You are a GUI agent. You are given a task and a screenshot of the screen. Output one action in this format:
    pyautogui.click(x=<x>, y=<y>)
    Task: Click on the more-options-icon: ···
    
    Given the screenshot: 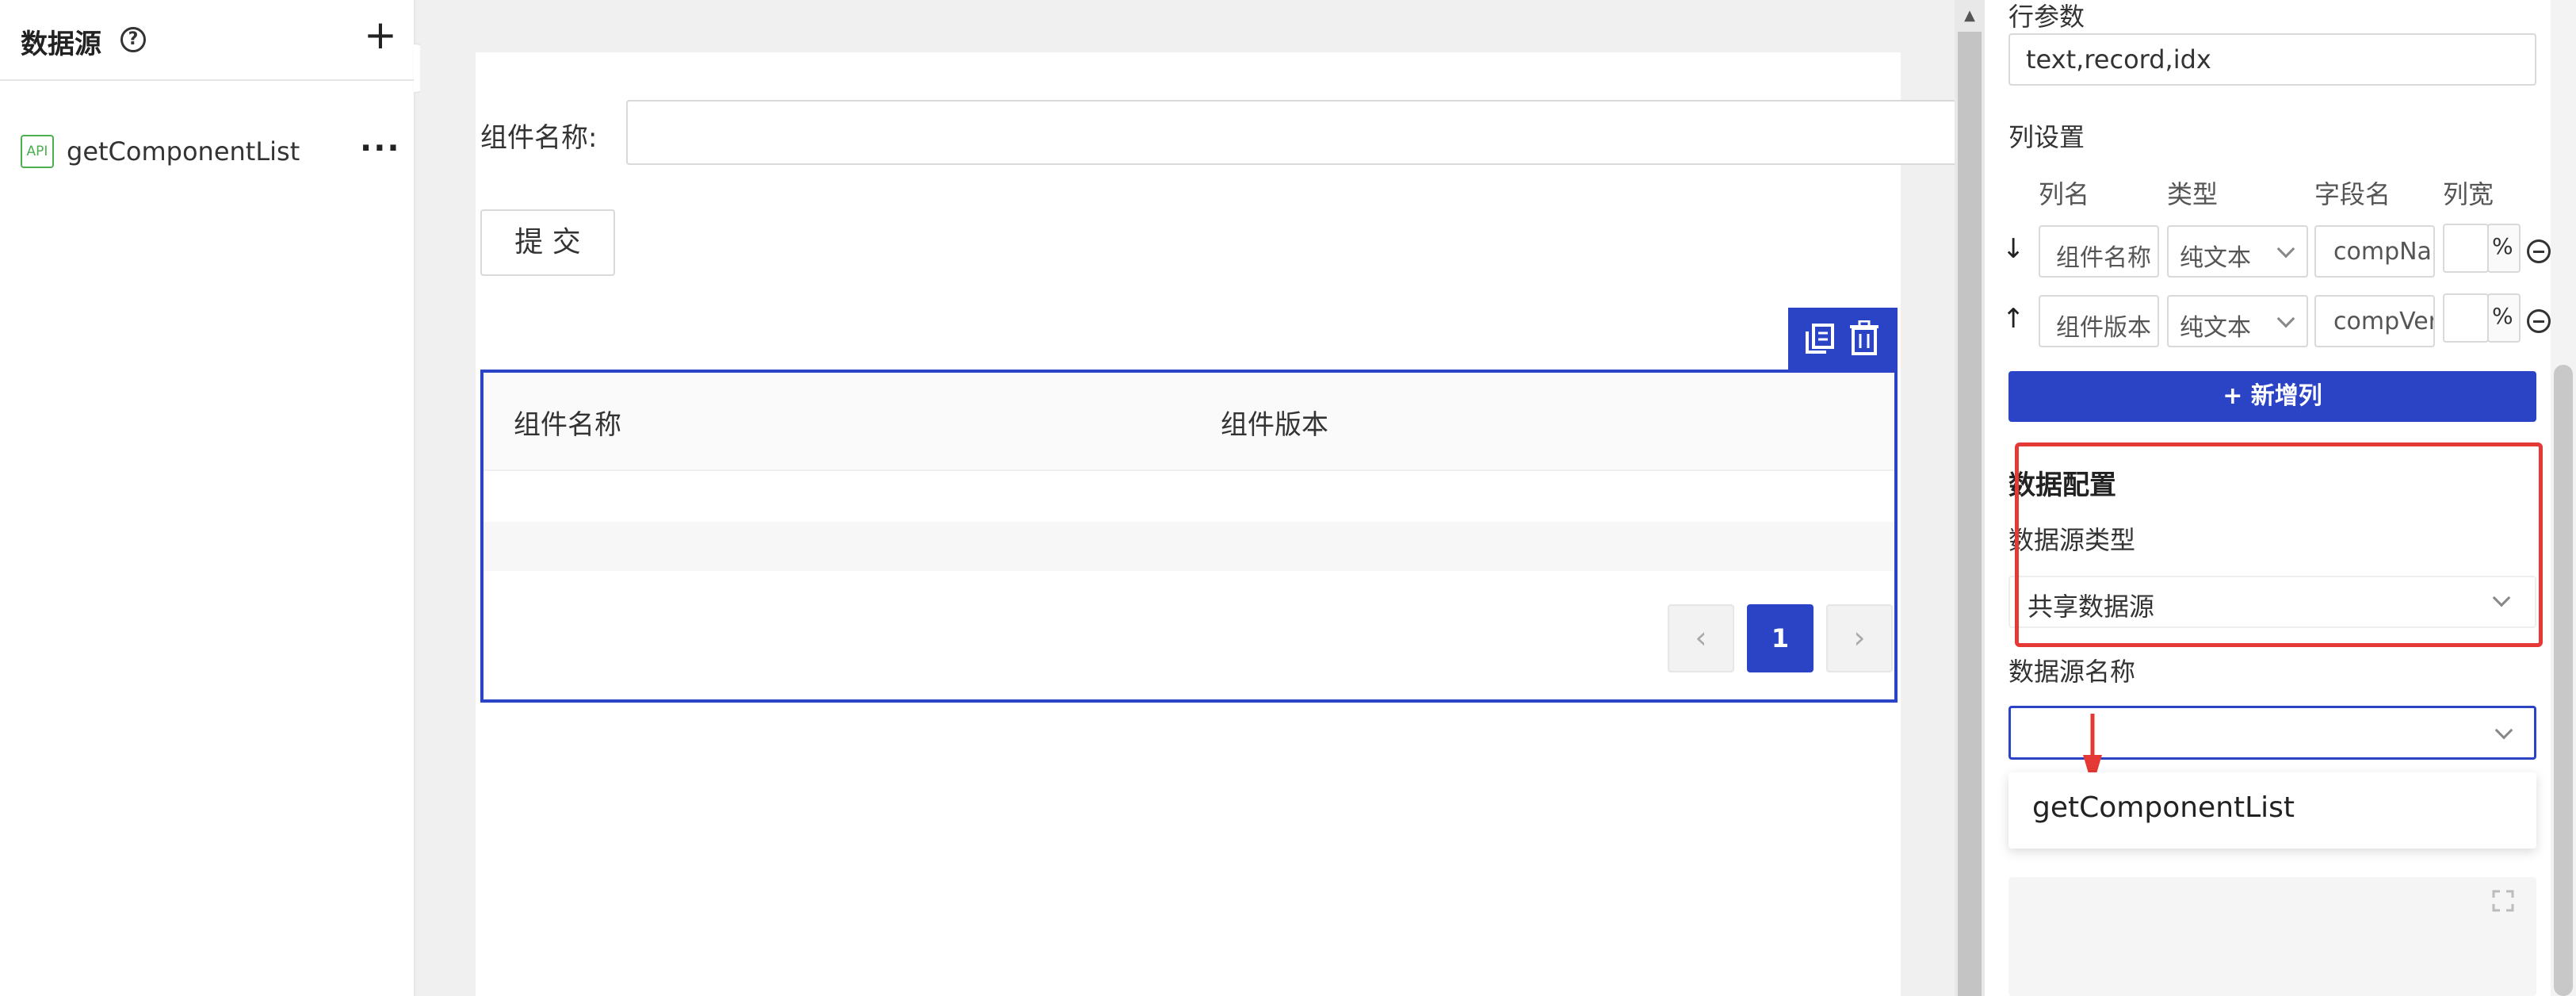 What is the action you would take?
    pyautogui.click(x=381, y=148)
    